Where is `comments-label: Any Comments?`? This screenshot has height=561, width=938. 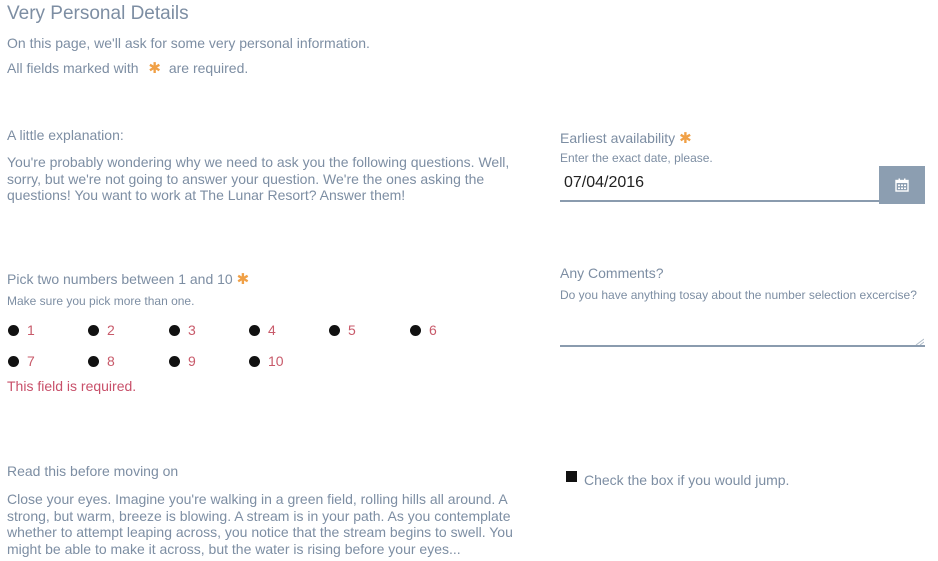 comments-label: Any Comments? is located at coordinates (612, 273).